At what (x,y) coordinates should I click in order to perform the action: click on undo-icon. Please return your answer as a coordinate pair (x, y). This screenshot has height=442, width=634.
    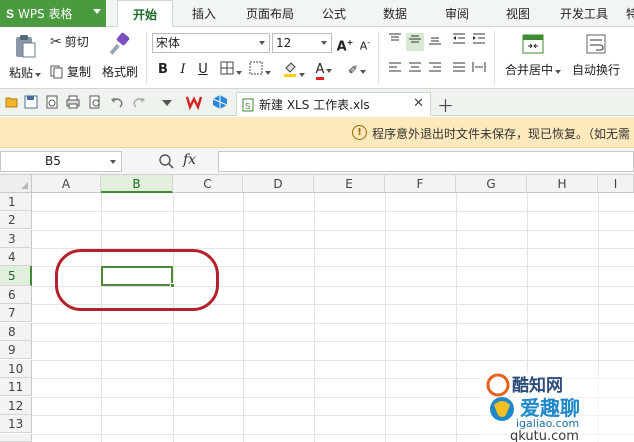
    Looking at the image, I should click on (117, 102).